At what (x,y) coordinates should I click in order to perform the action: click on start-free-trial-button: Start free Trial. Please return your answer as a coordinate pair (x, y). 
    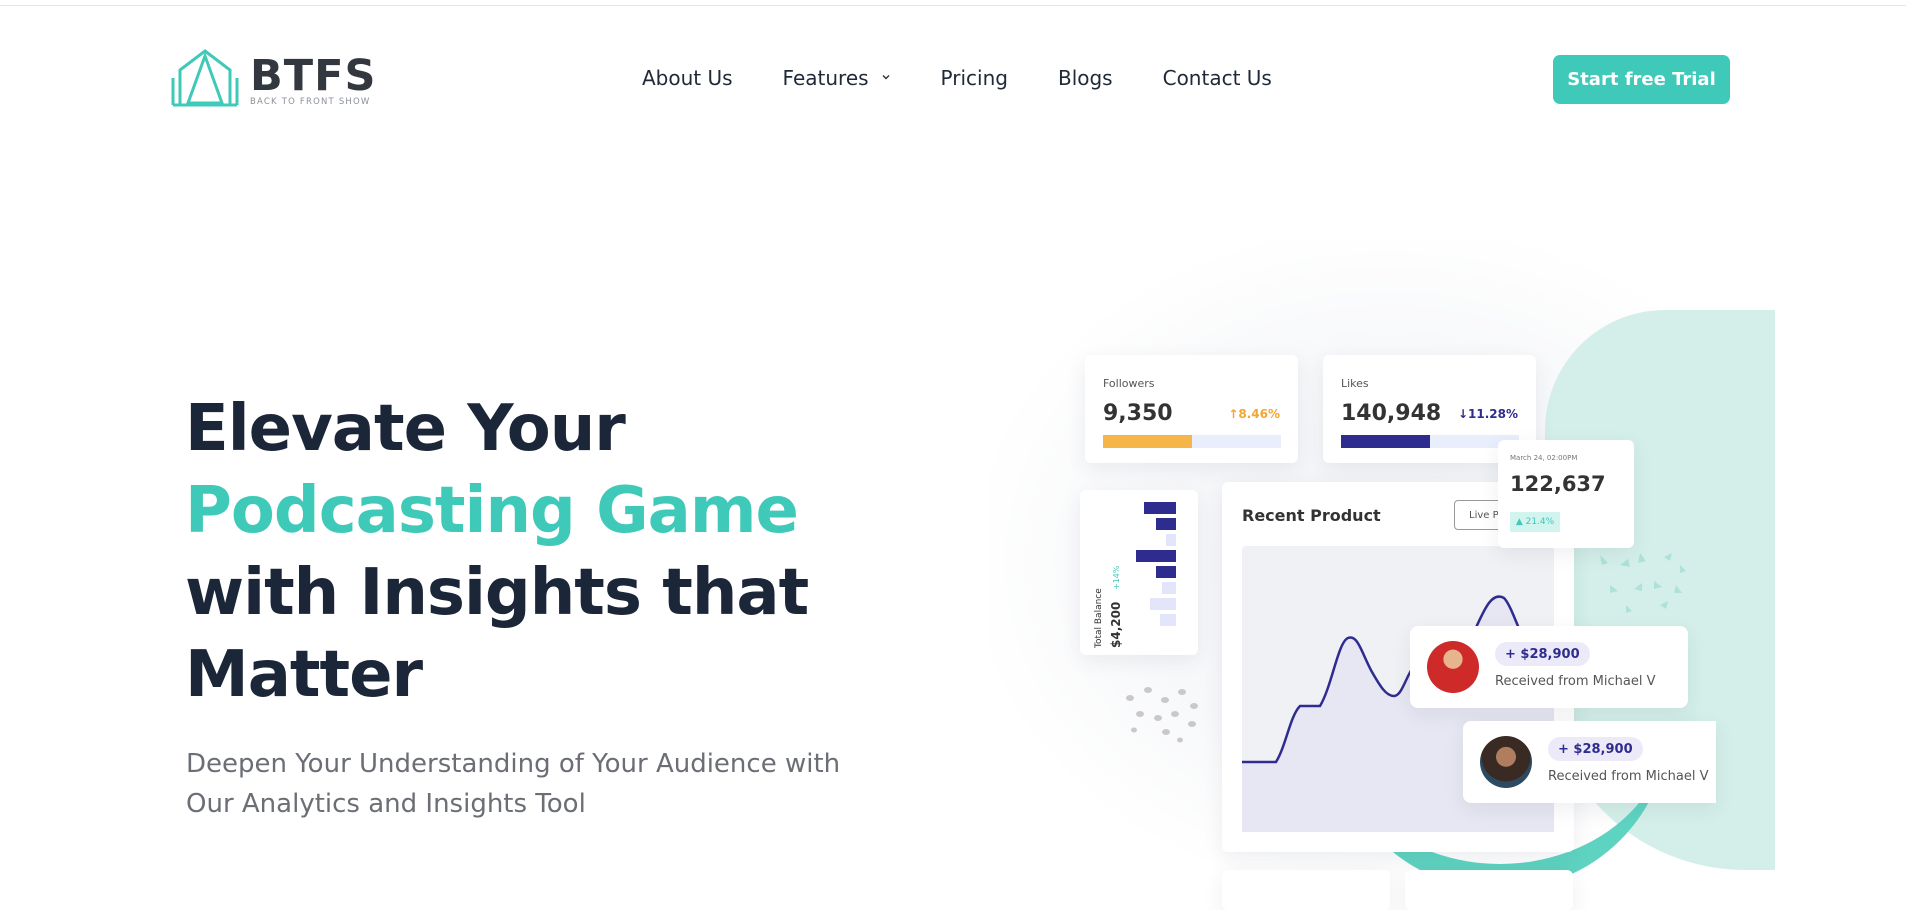
    Looking at the image, I should click on (1641, 79).